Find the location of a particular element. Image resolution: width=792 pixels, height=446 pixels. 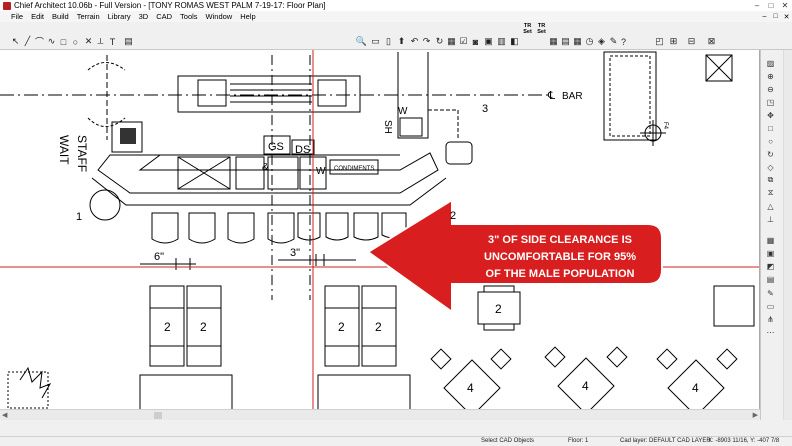

layer-set-icon: ▦ is located at coordinates (770, 240).